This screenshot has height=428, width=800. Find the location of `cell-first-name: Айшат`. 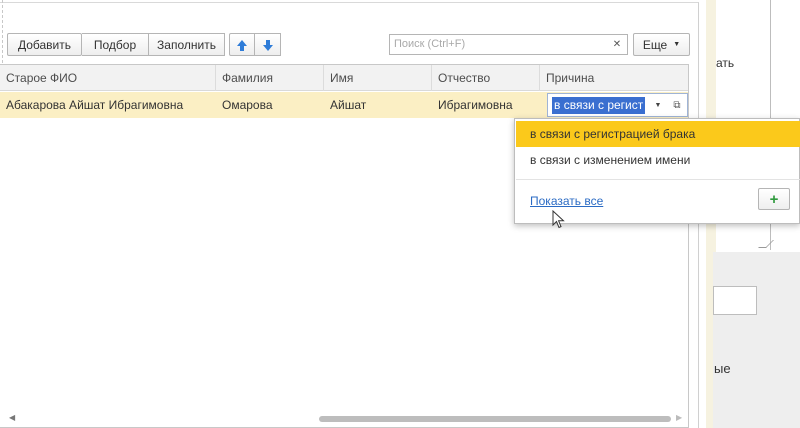

cell-first-name: Айшат is located at coordinates (378, 105).